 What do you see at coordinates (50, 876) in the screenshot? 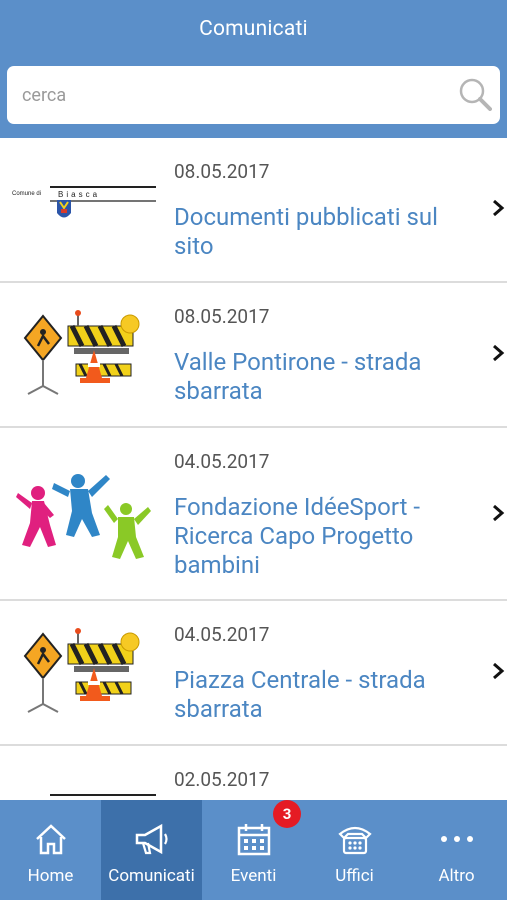
I see `tab-label: Home` at bounding box center [50, 876].